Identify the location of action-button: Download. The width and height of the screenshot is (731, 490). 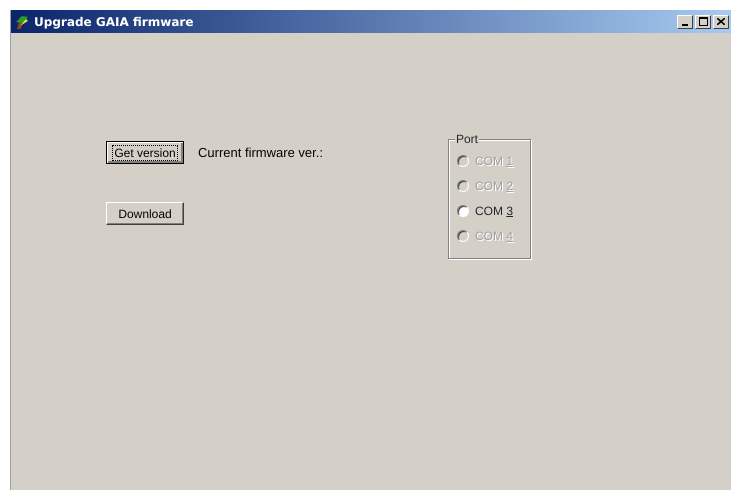
(145, 213).